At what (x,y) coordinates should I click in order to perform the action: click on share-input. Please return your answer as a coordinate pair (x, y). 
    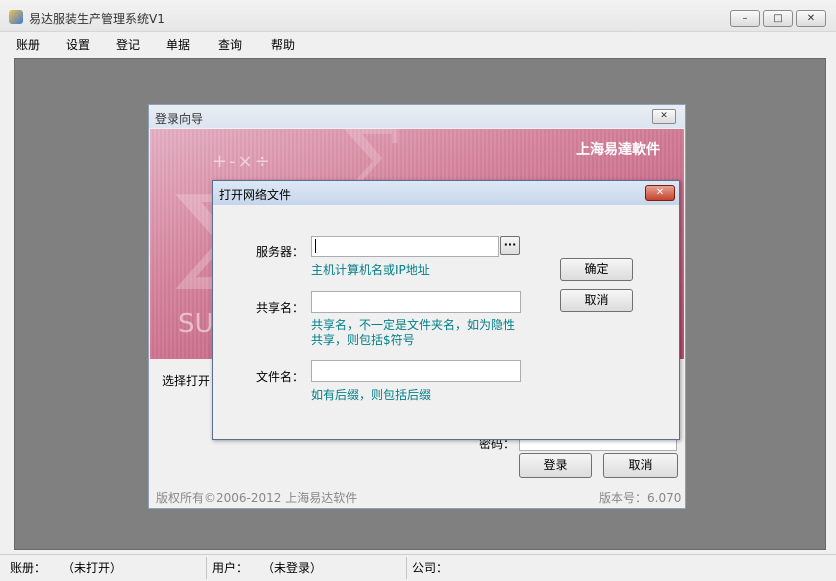
    Looking at the image, I should click on (416, 302).